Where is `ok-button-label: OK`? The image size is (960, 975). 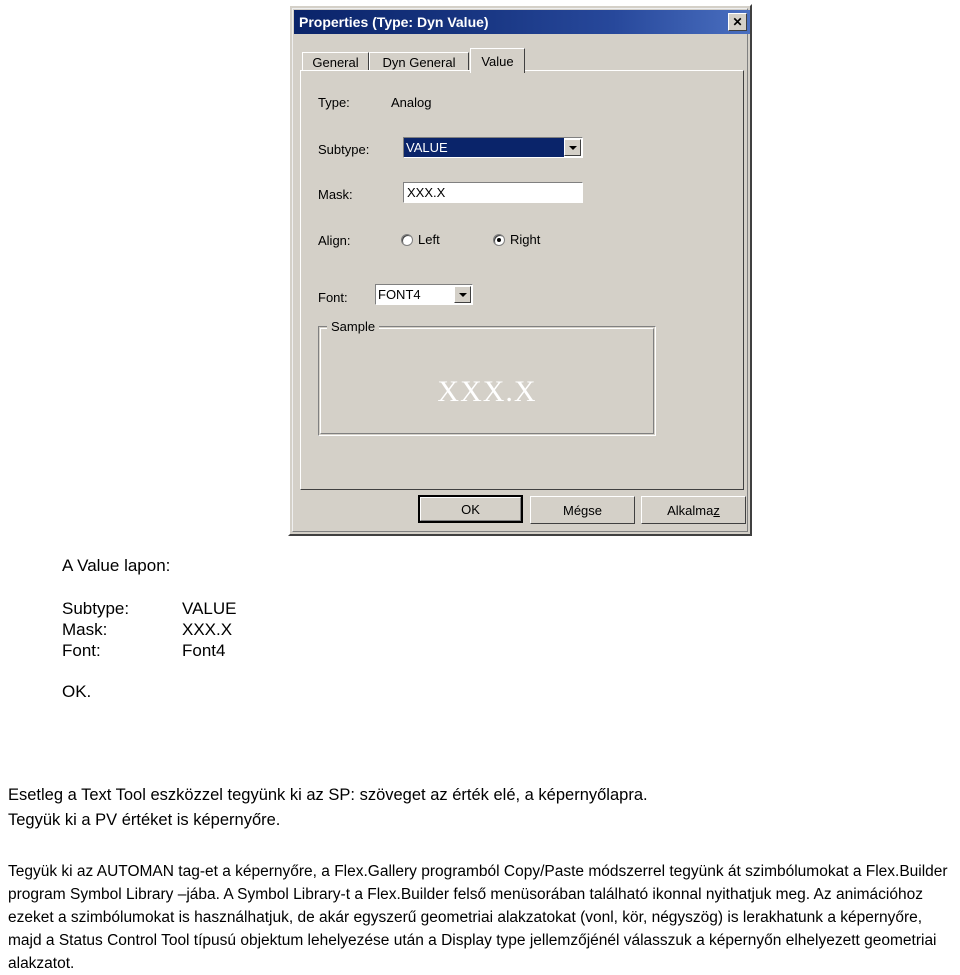 ok-button-label: OK is located at coordinates (470, 509).